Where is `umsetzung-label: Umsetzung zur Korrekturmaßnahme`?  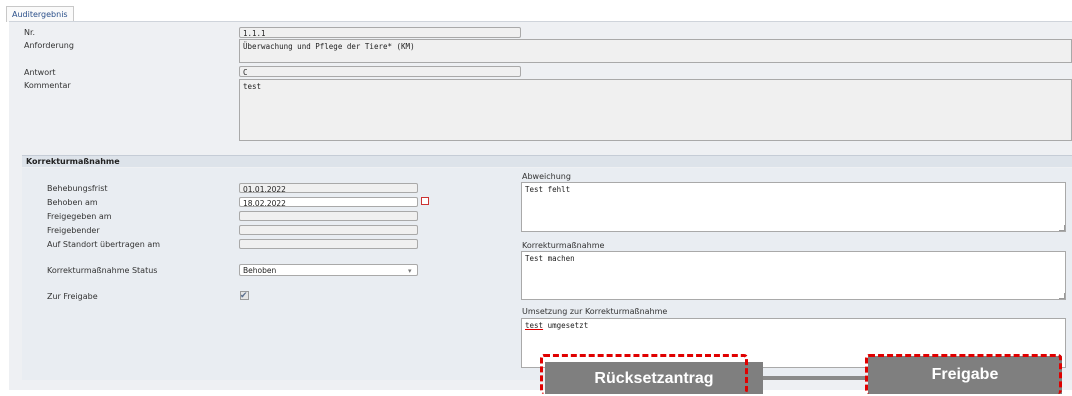 umsetzung-label: Umsetzung zur Korrekturmaßnahme is located at coordinates (595, 311).